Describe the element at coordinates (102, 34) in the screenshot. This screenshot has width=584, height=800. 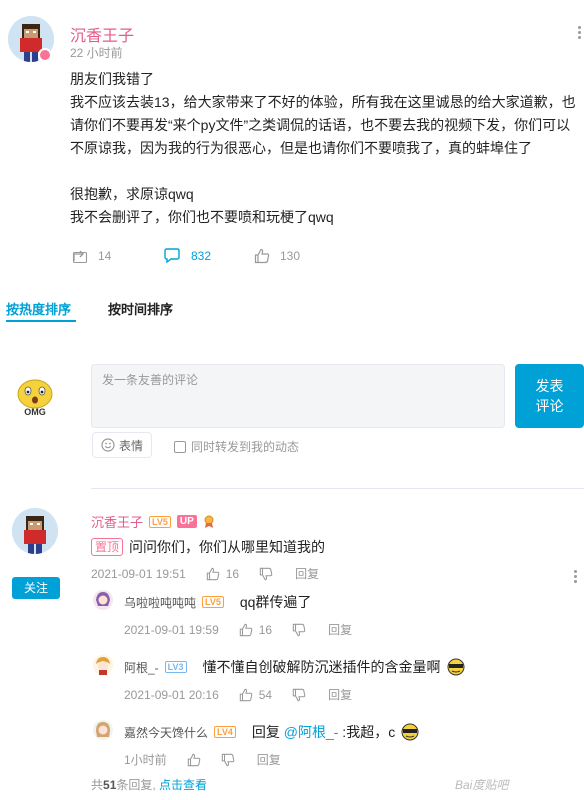
I see `post-author-name: 沉香王子` at that location.